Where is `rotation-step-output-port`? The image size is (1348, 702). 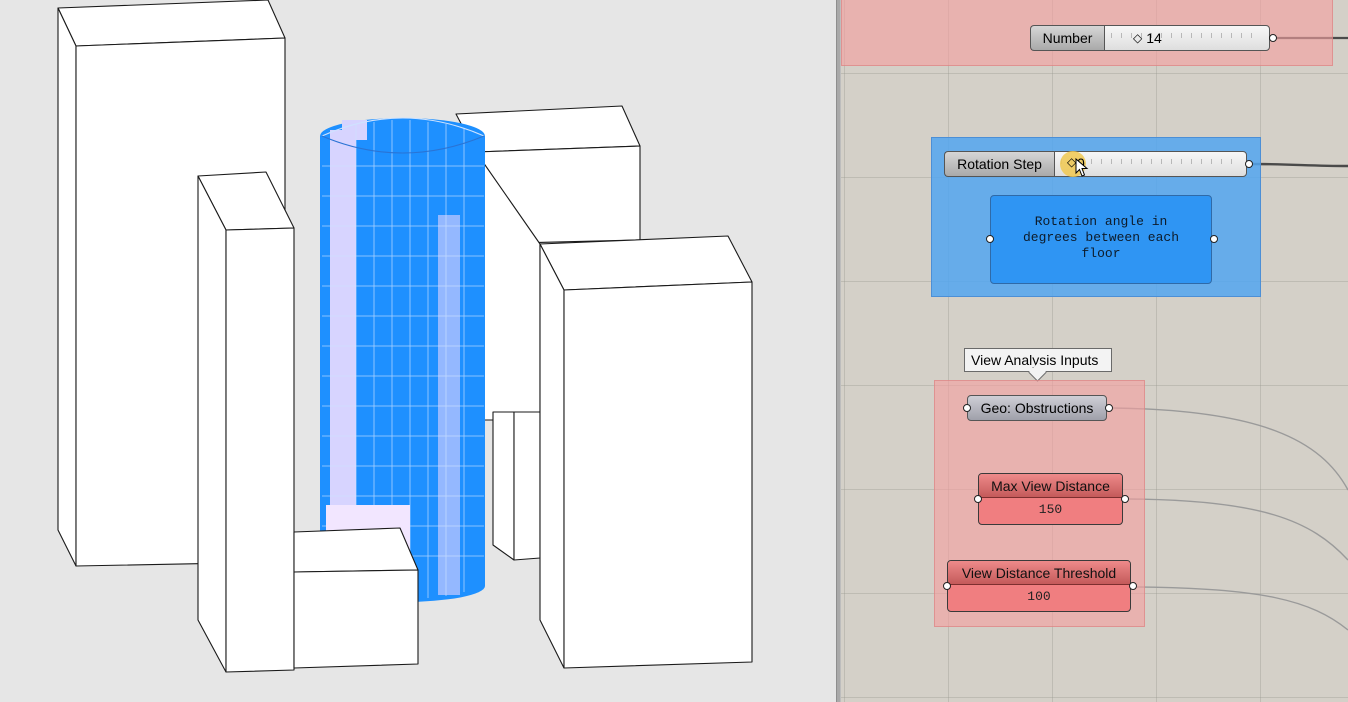
rotation-step-output-port is located at coordinates (1249, 164).